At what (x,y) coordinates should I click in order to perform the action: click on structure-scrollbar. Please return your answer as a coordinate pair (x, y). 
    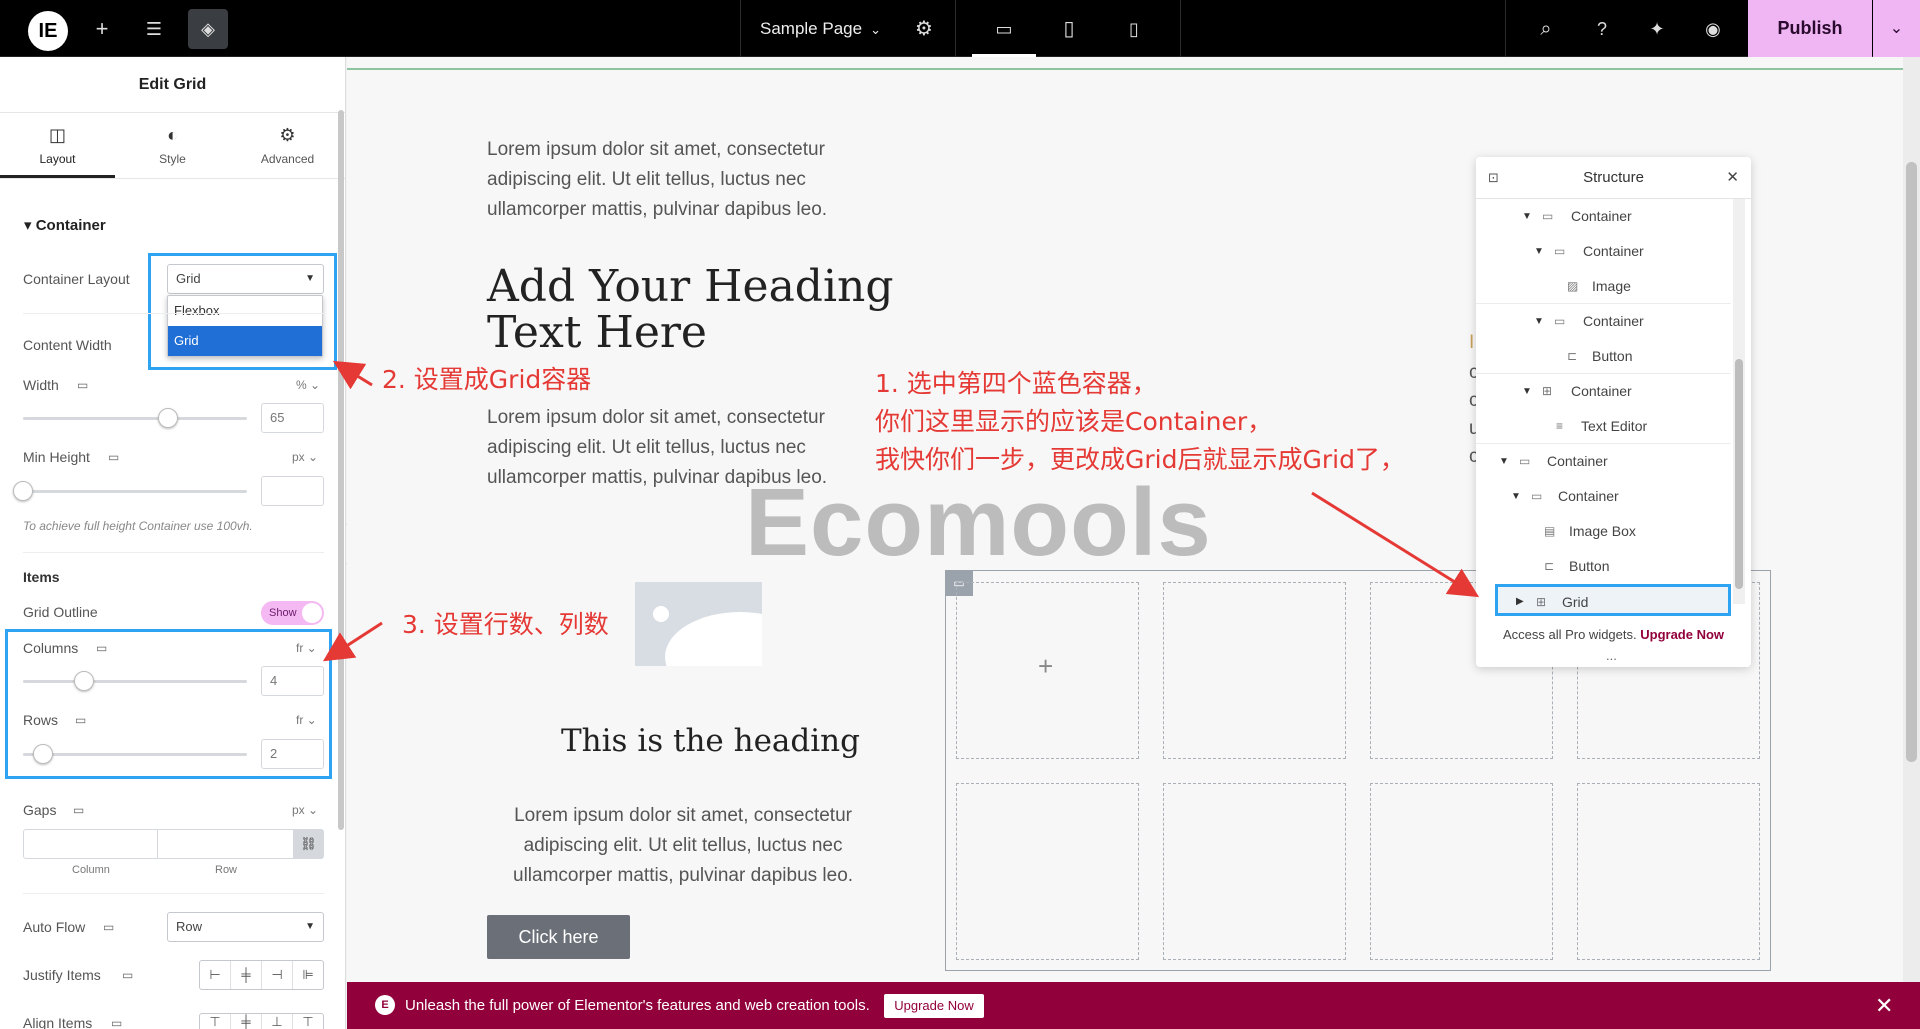
    Looking at the image, I should click on (1739, 401).